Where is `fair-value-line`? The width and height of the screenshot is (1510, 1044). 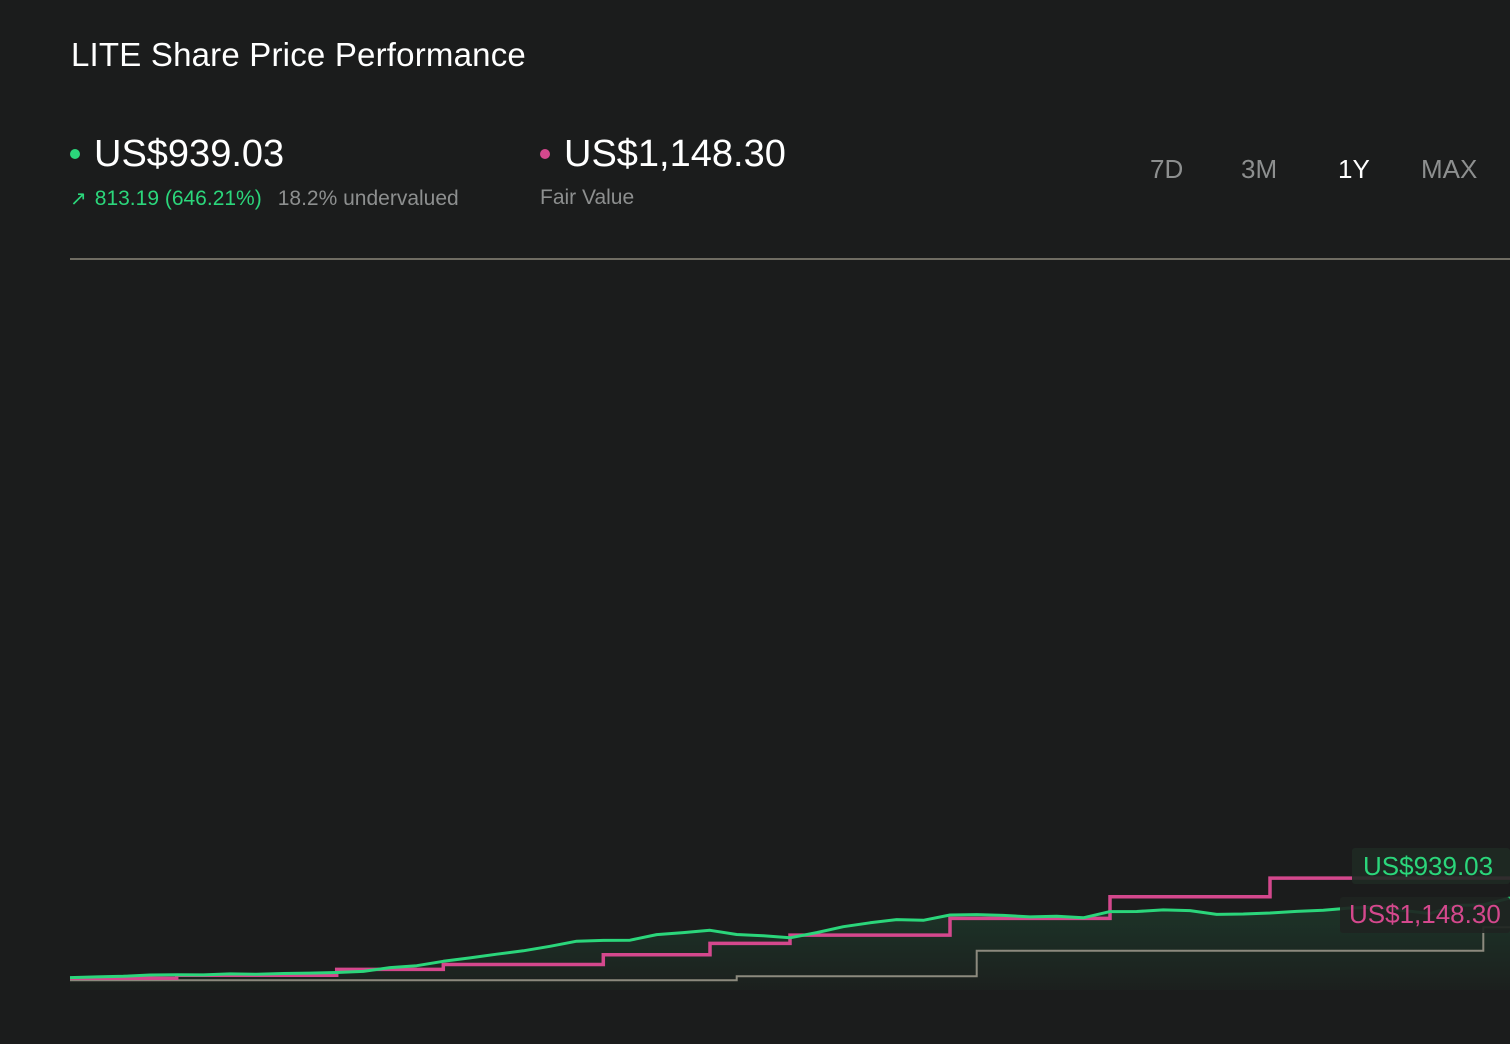 fair-value-line is located at coordinates (790, 928).